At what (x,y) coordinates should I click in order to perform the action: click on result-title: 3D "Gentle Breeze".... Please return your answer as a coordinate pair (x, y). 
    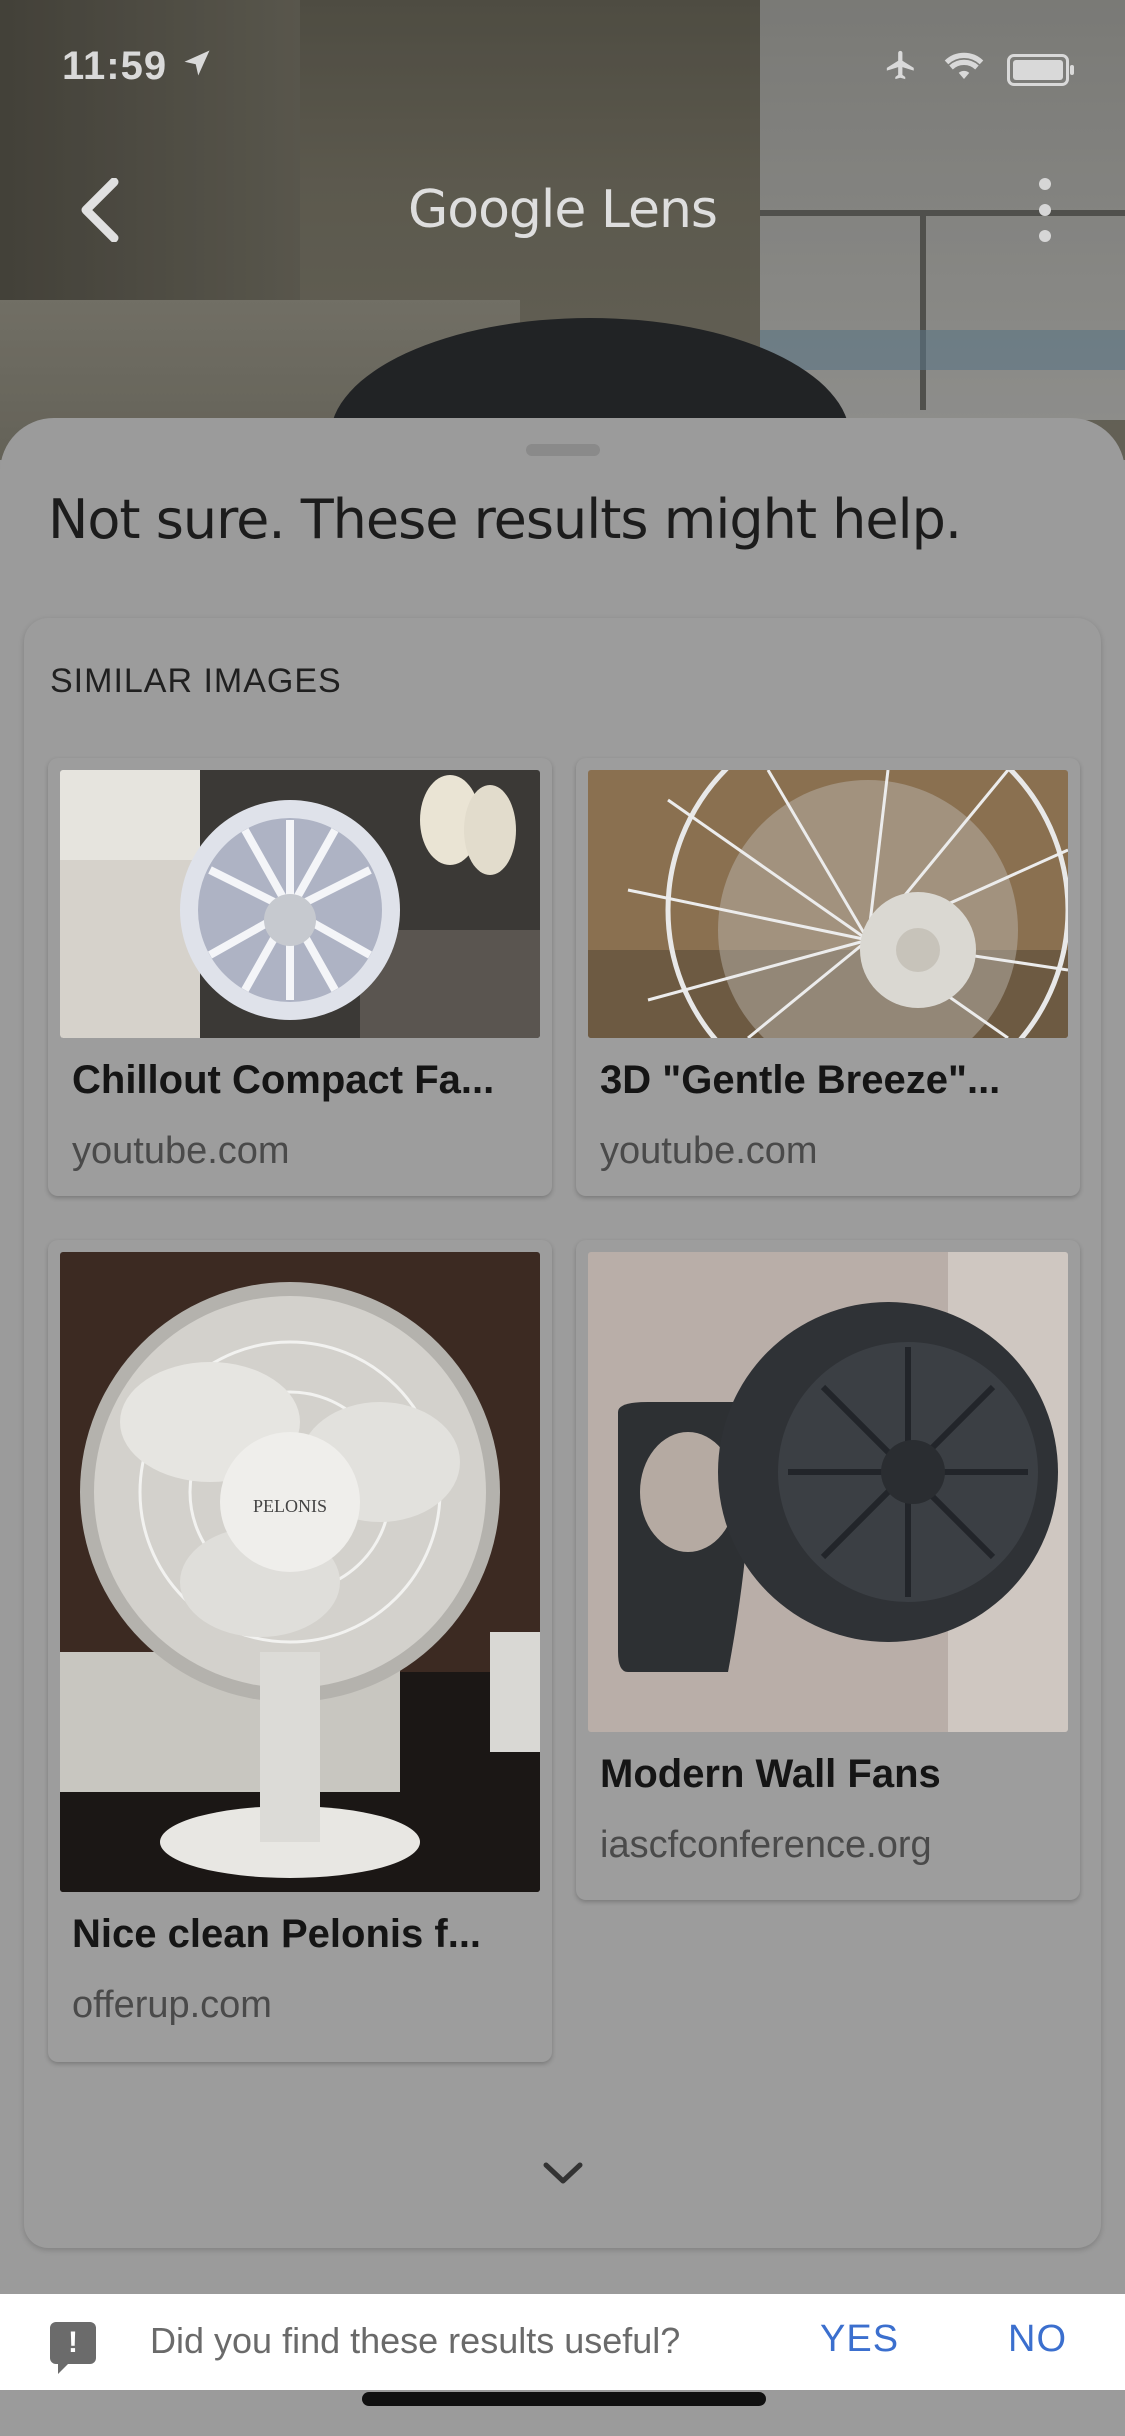
    Looking at the image, I should click on (800, 1080).